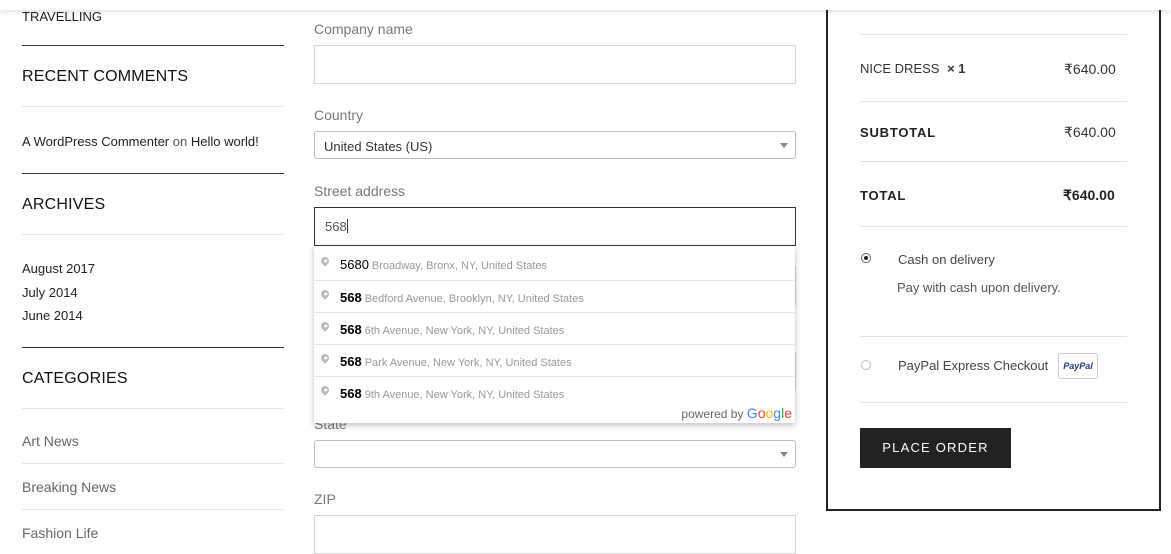 The width and height of the screenshot is (1171, 554). What do you see at coordinates (712, 414) in the screenshot?
I see `powered-by-text: powered by` at bounding box center [712, 414].